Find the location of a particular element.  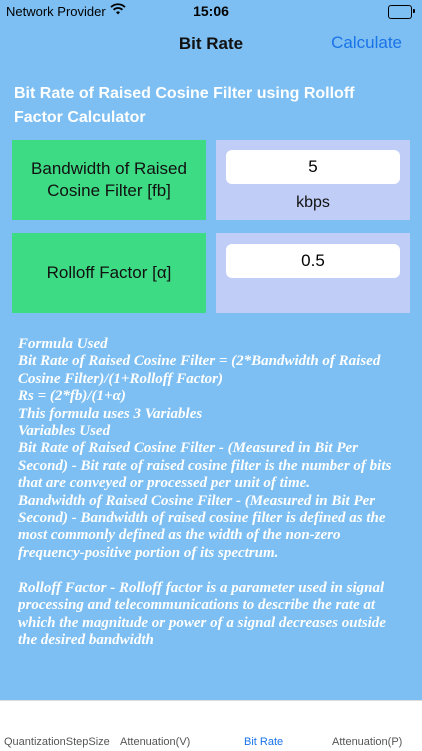

rolloff-input is located at coordinates (313, 261).